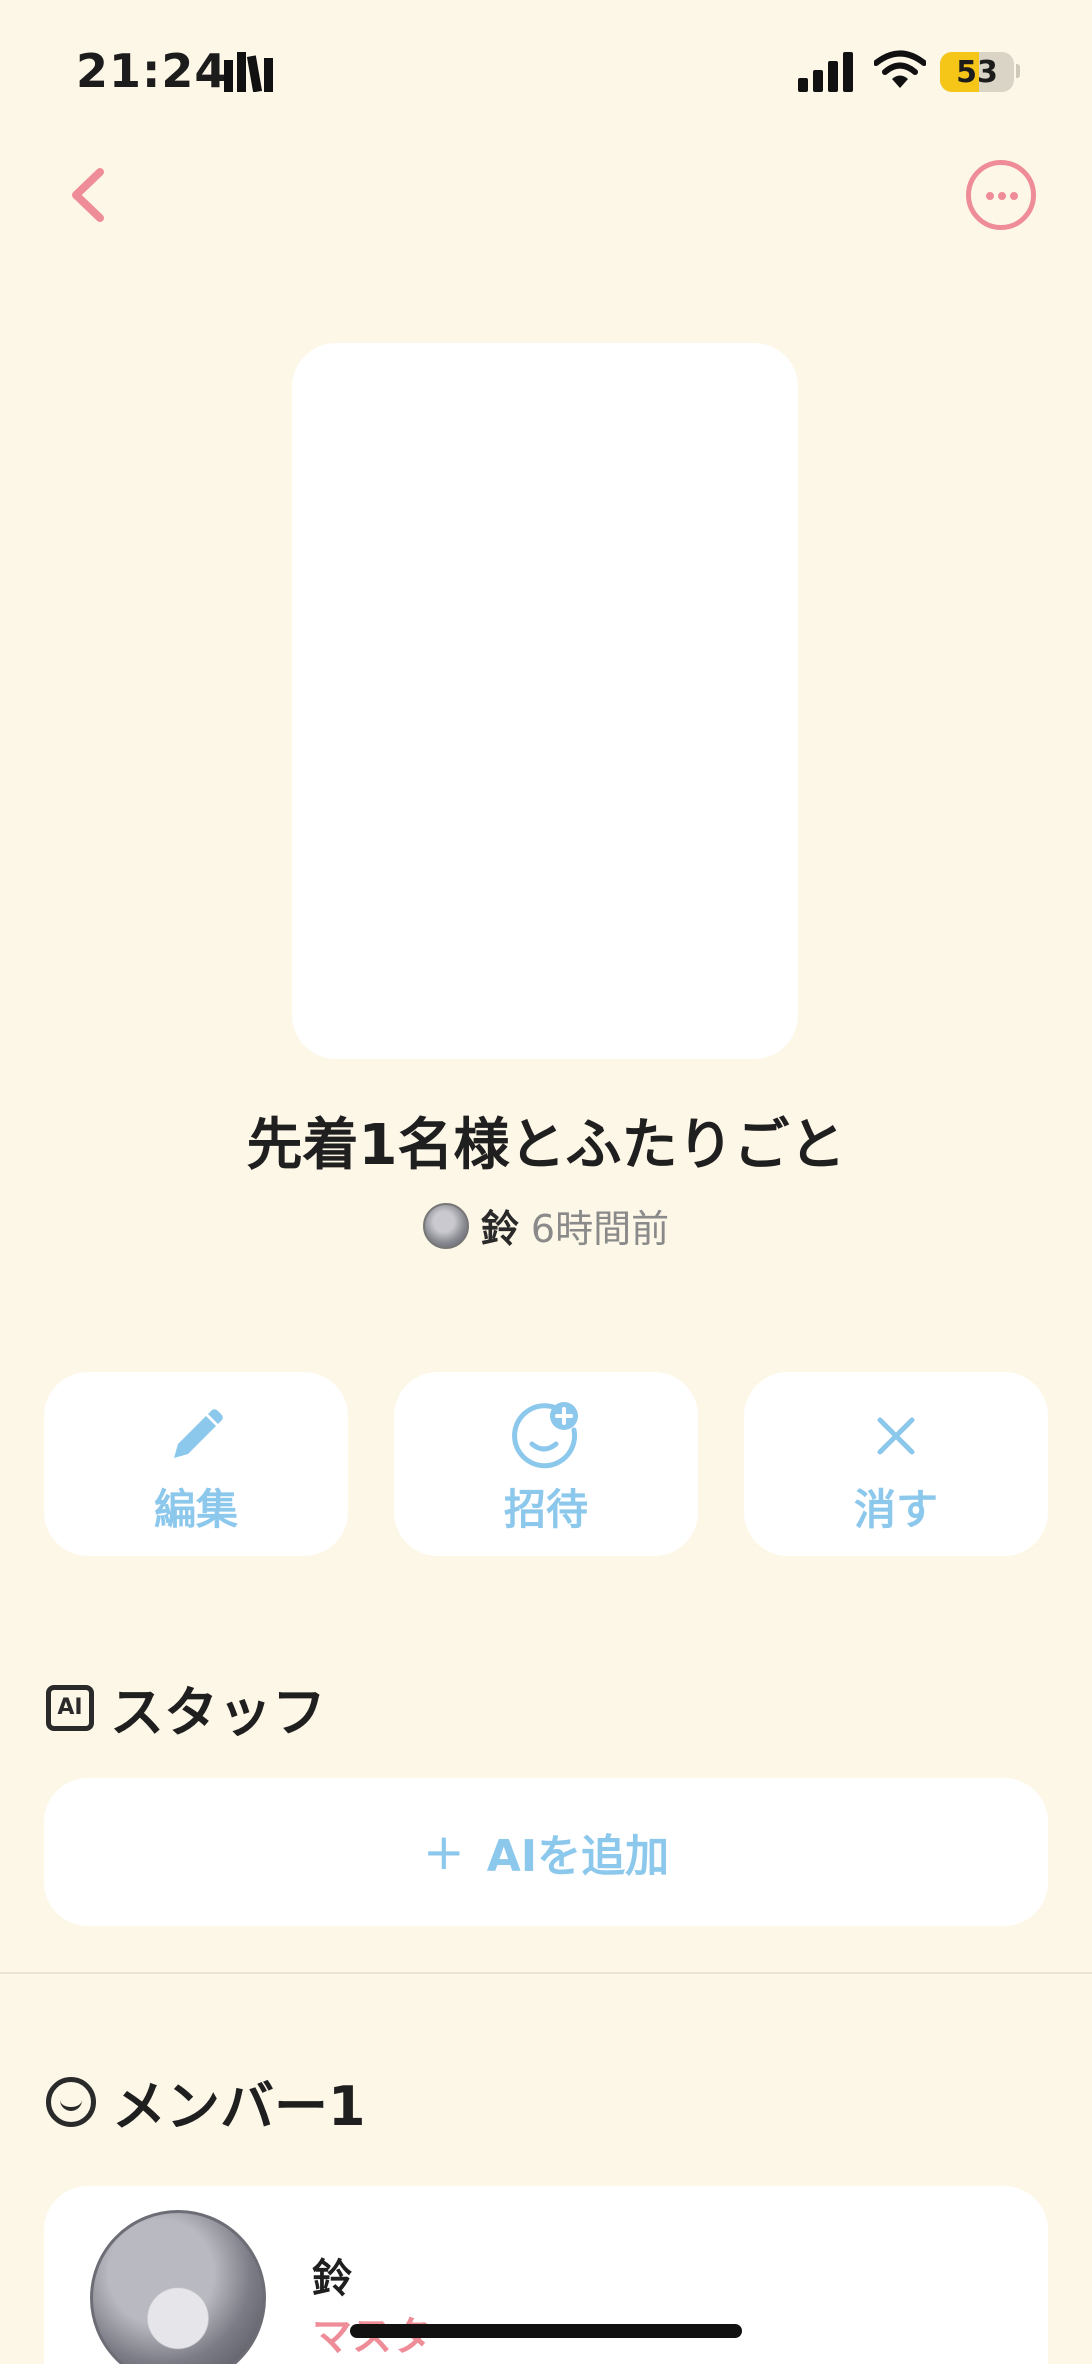 The height and width of the screenshot is (2364, 1092). I want to click on delete-label: 消す, so click(895, 1509).